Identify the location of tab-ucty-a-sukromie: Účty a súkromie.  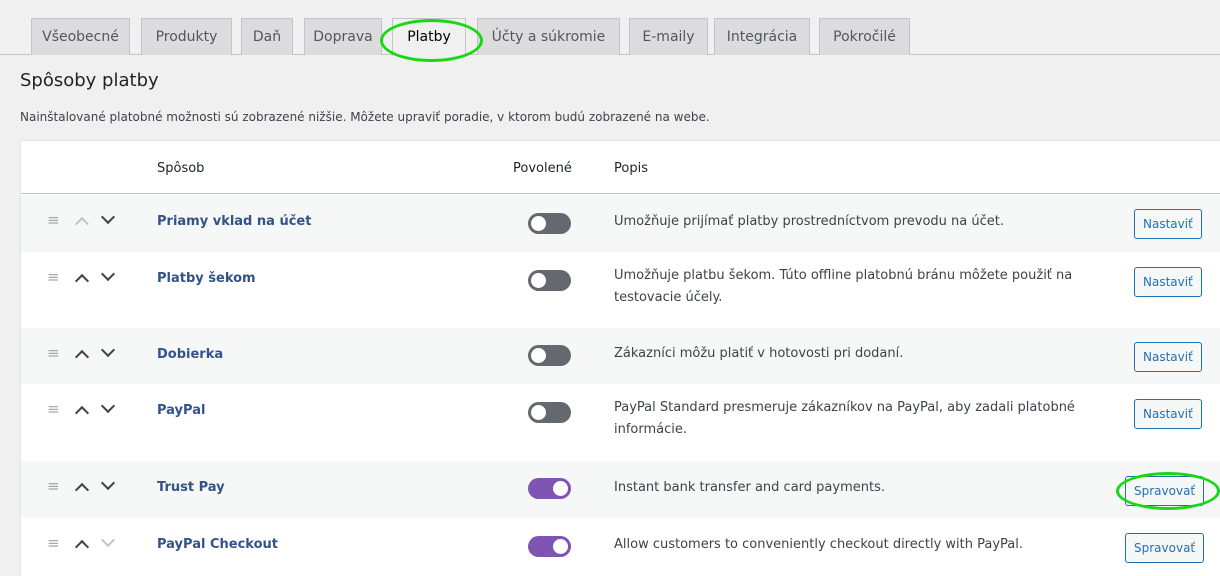
(548, 36).